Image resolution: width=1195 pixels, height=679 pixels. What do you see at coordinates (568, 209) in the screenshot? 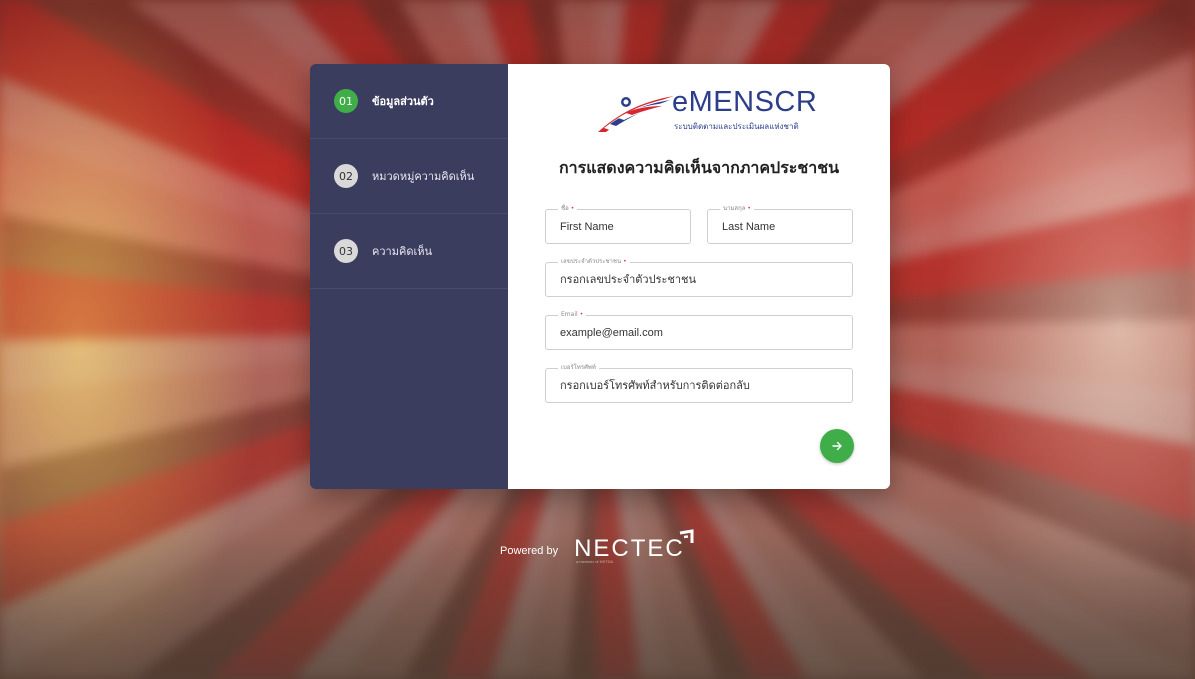
I see `first-name-label: ชื่อ •` at bounding box center [568, 209].